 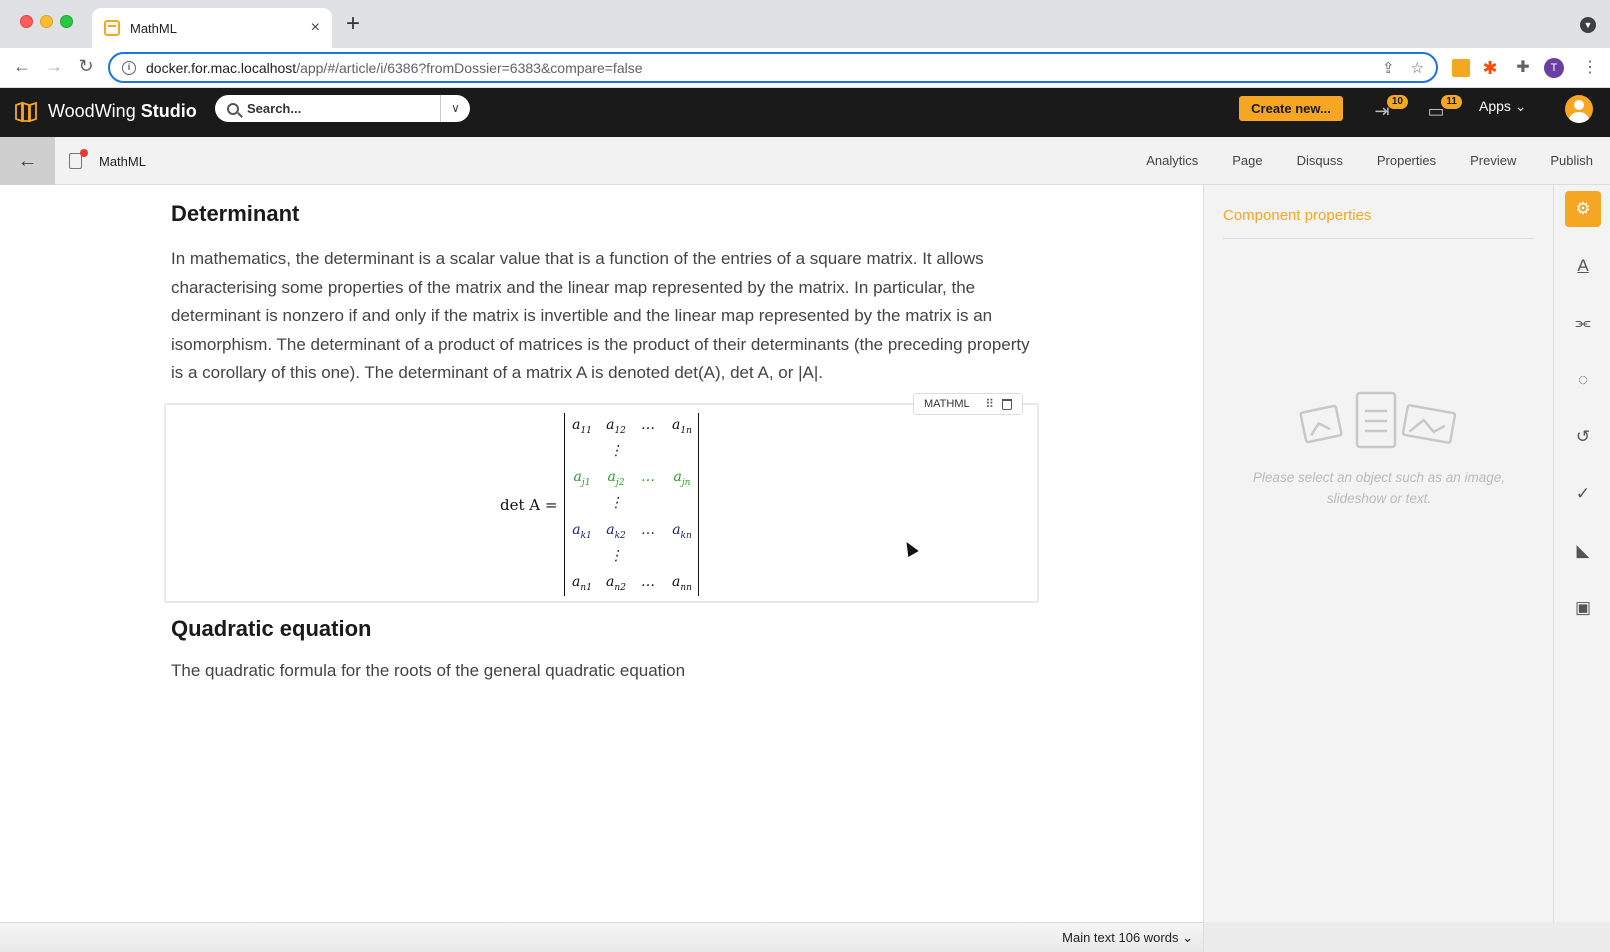 What do you see at coordinates (122, 161) in the screenshot?
I see `document-title: MathML` at bounding box center [122, 161].